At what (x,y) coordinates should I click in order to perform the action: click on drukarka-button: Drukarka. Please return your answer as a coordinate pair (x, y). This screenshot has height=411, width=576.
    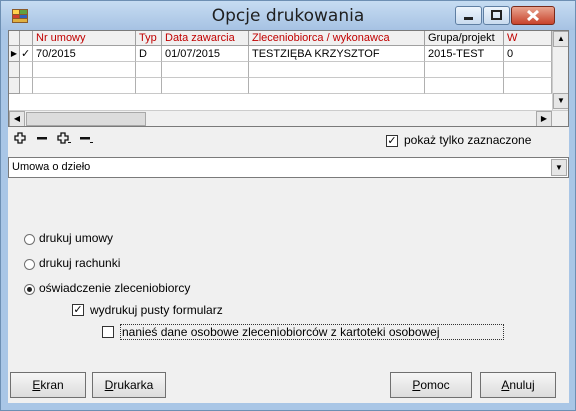
    Looking at the image, I should click on (129, 385).